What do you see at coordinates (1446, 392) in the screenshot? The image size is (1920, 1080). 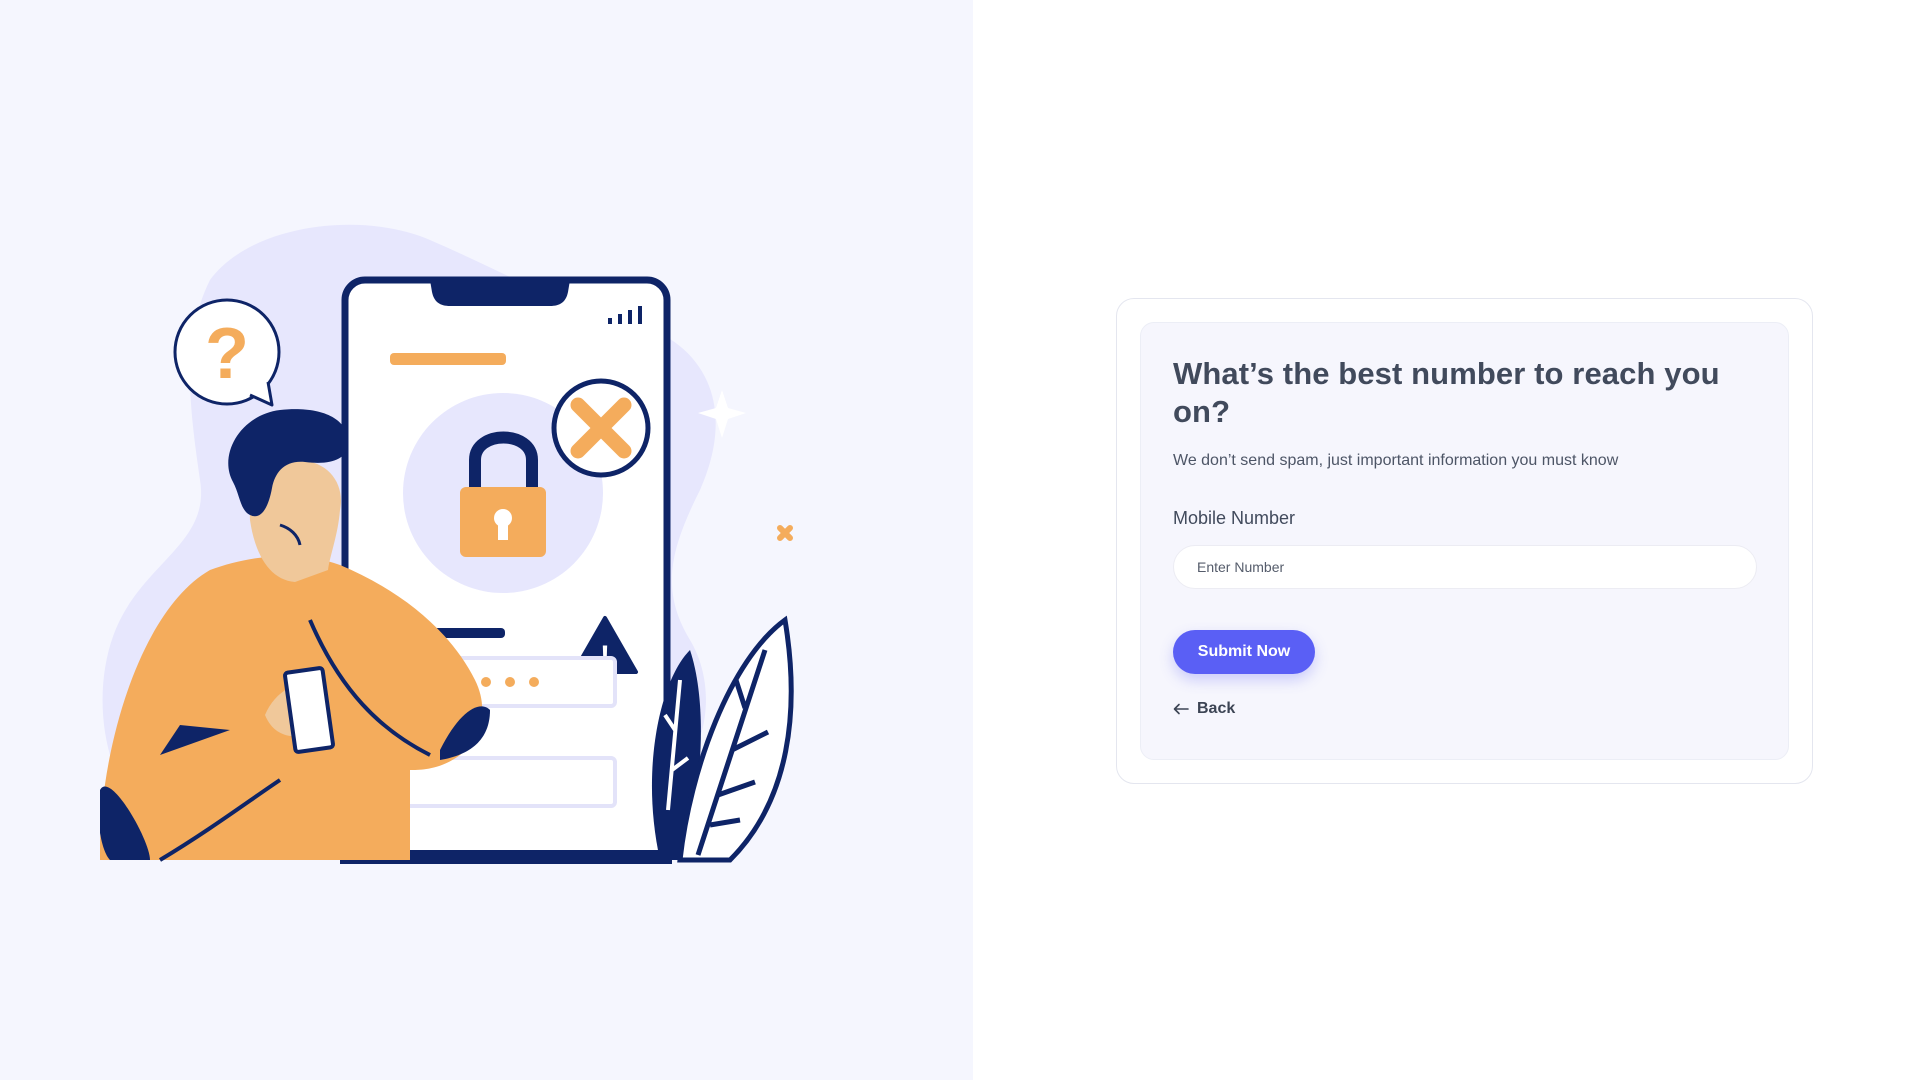 I see `page-title: What’s the best number to reach you on?` at bounding box center [1446, 392].